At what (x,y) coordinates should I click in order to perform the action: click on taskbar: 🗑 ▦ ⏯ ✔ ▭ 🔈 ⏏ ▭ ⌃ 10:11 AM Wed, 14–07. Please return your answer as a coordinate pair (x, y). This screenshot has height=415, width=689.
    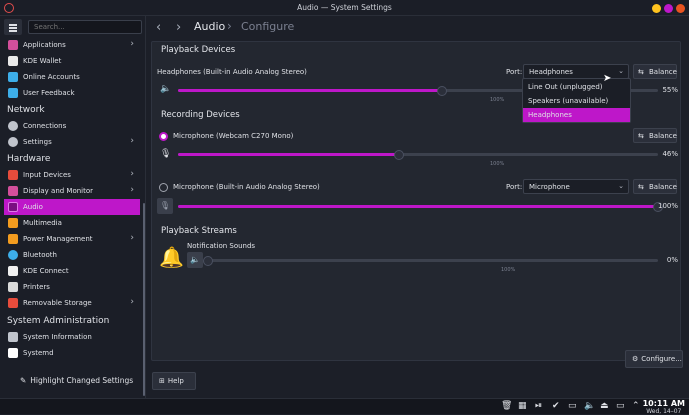
    Looking at the image, I should click on (344, 406).